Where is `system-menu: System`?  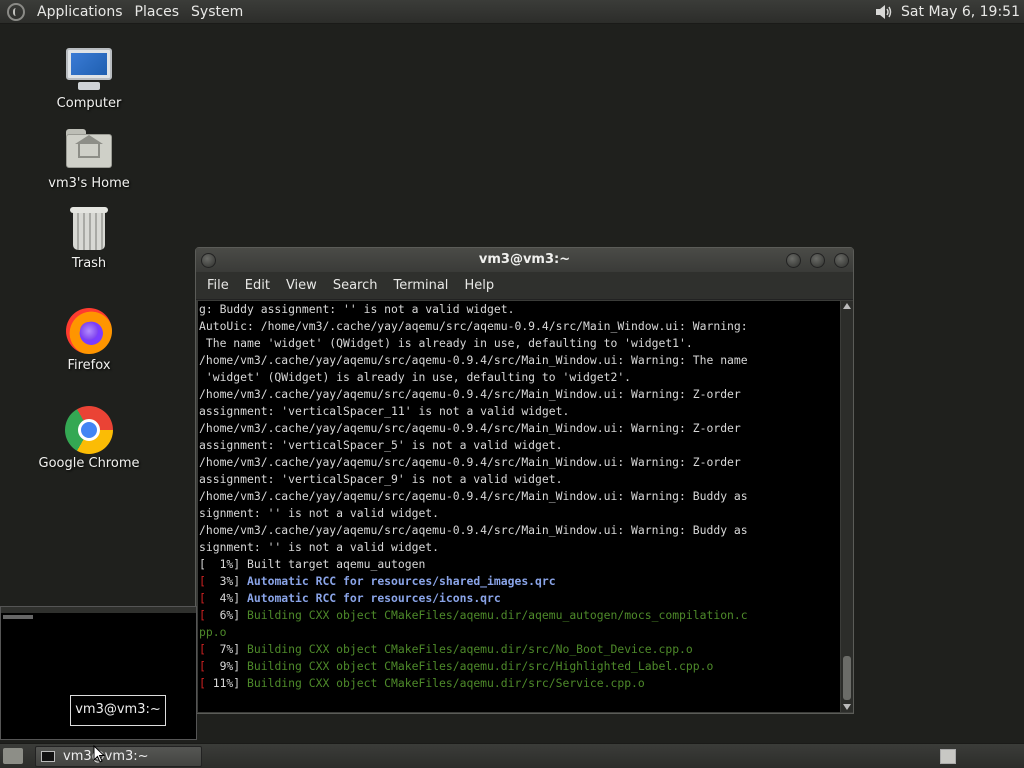
system-menu: System is located at coordinates (219, 12).